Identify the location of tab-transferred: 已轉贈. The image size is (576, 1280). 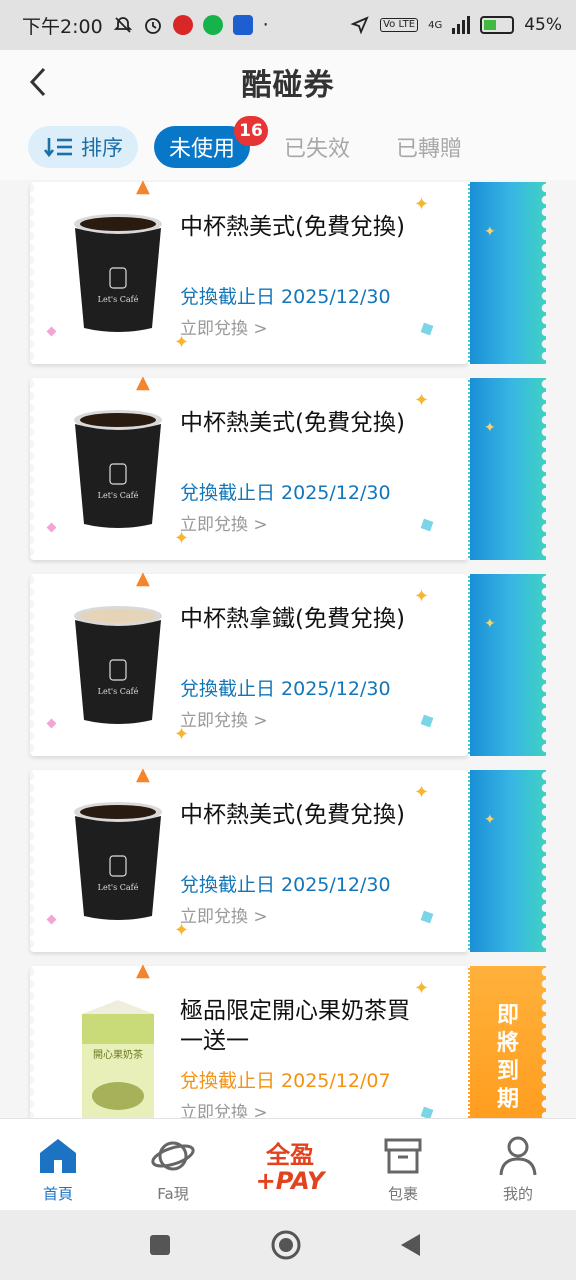
(429, 147).